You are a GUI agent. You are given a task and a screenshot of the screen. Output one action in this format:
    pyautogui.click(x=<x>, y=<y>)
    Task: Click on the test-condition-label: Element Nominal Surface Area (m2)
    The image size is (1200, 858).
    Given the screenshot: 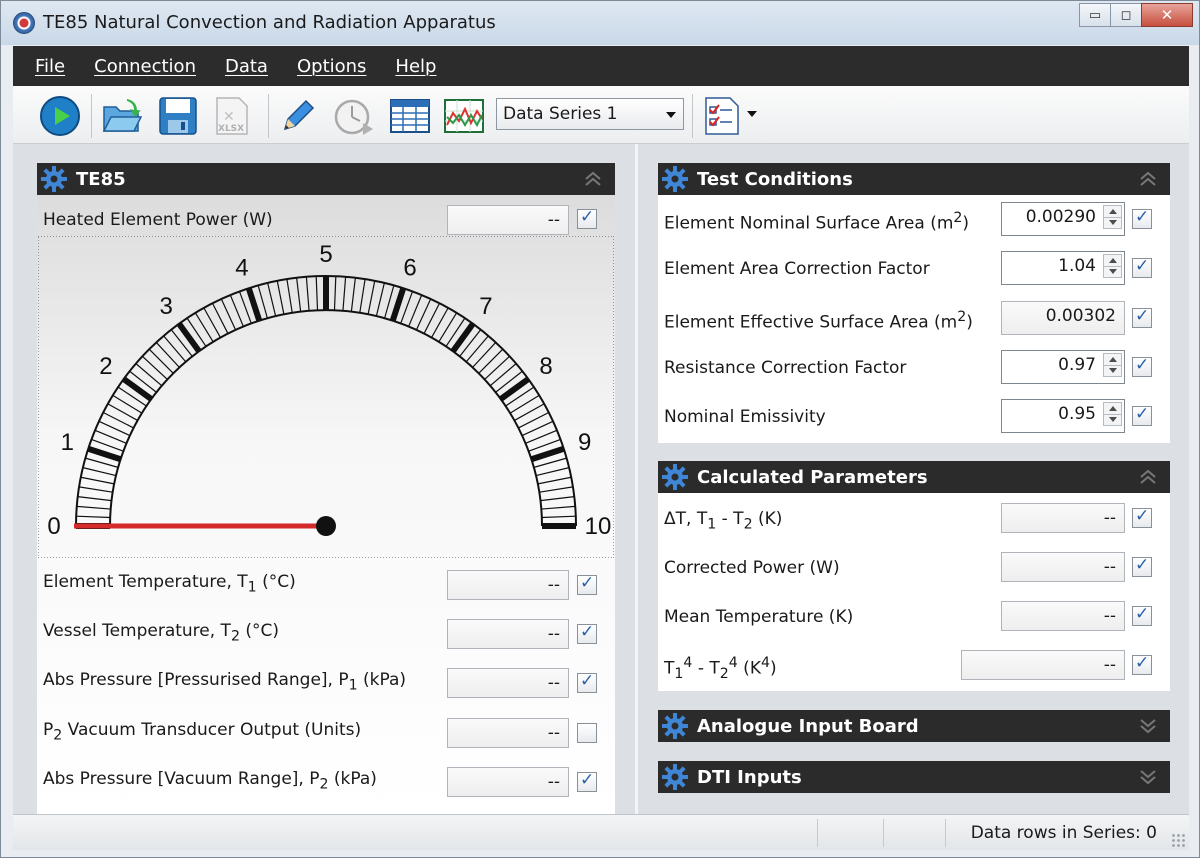 What is the action you would take?
    pyautogui.click(x=817, y=222)
    